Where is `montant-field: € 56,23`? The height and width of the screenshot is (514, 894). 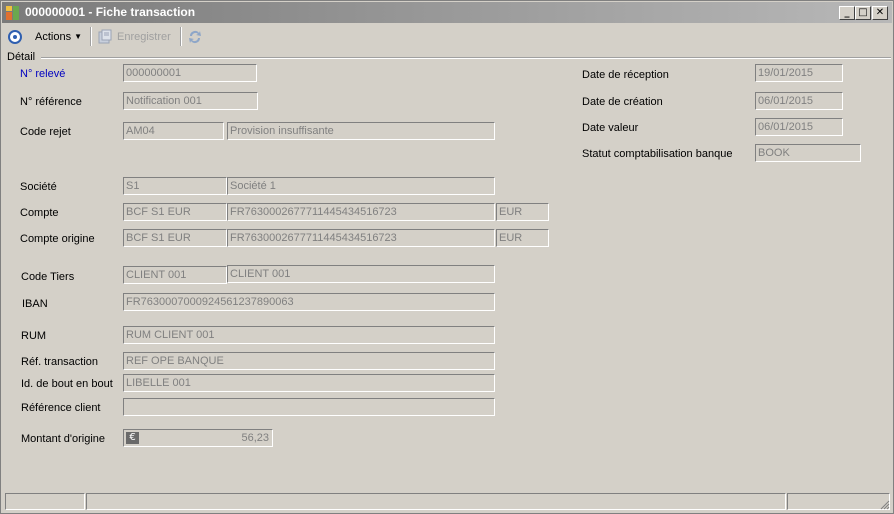
montant-field: € 56,23 is located at coordinates (198, 438).